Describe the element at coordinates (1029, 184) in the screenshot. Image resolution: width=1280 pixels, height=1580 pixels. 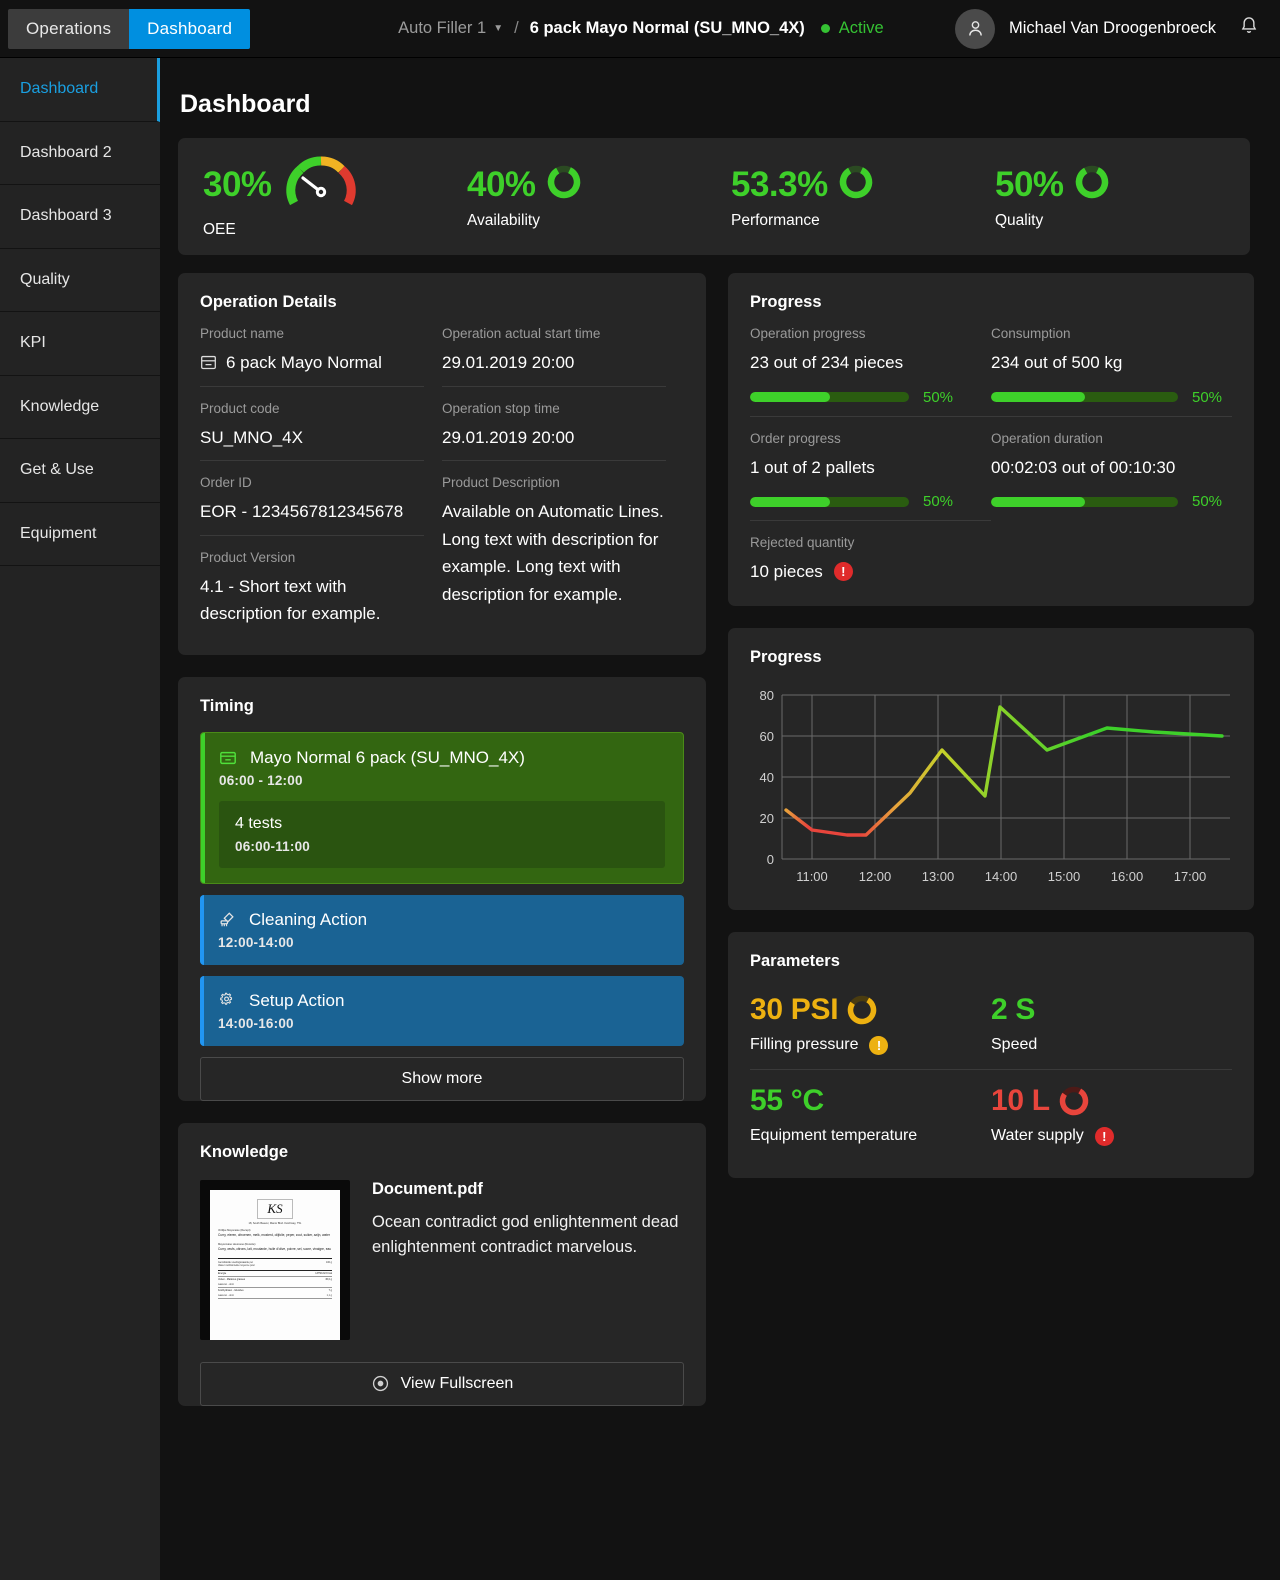
I see `kpi-quality-value: 50%` at that location.